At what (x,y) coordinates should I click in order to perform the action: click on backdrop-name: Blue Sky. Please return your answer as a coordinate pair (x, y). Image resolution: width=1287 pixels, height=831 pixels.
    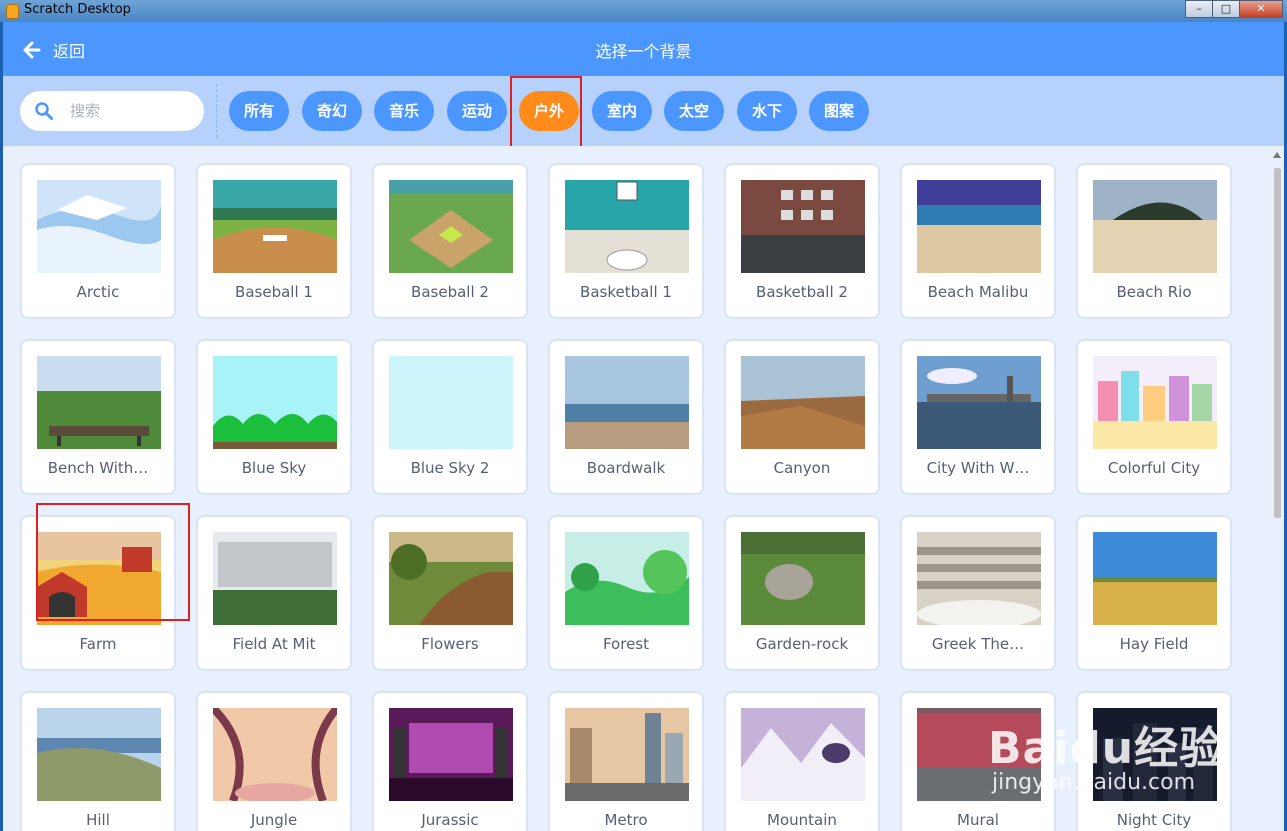
    Looking at the image, I should click on (274, 468).